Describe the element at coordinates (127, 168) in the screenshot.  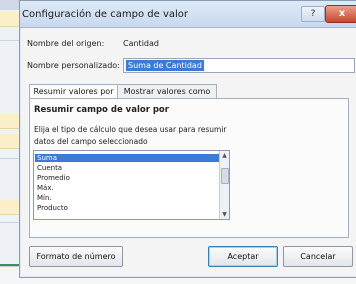
I see `list-item-count: Cuenta` at that location.